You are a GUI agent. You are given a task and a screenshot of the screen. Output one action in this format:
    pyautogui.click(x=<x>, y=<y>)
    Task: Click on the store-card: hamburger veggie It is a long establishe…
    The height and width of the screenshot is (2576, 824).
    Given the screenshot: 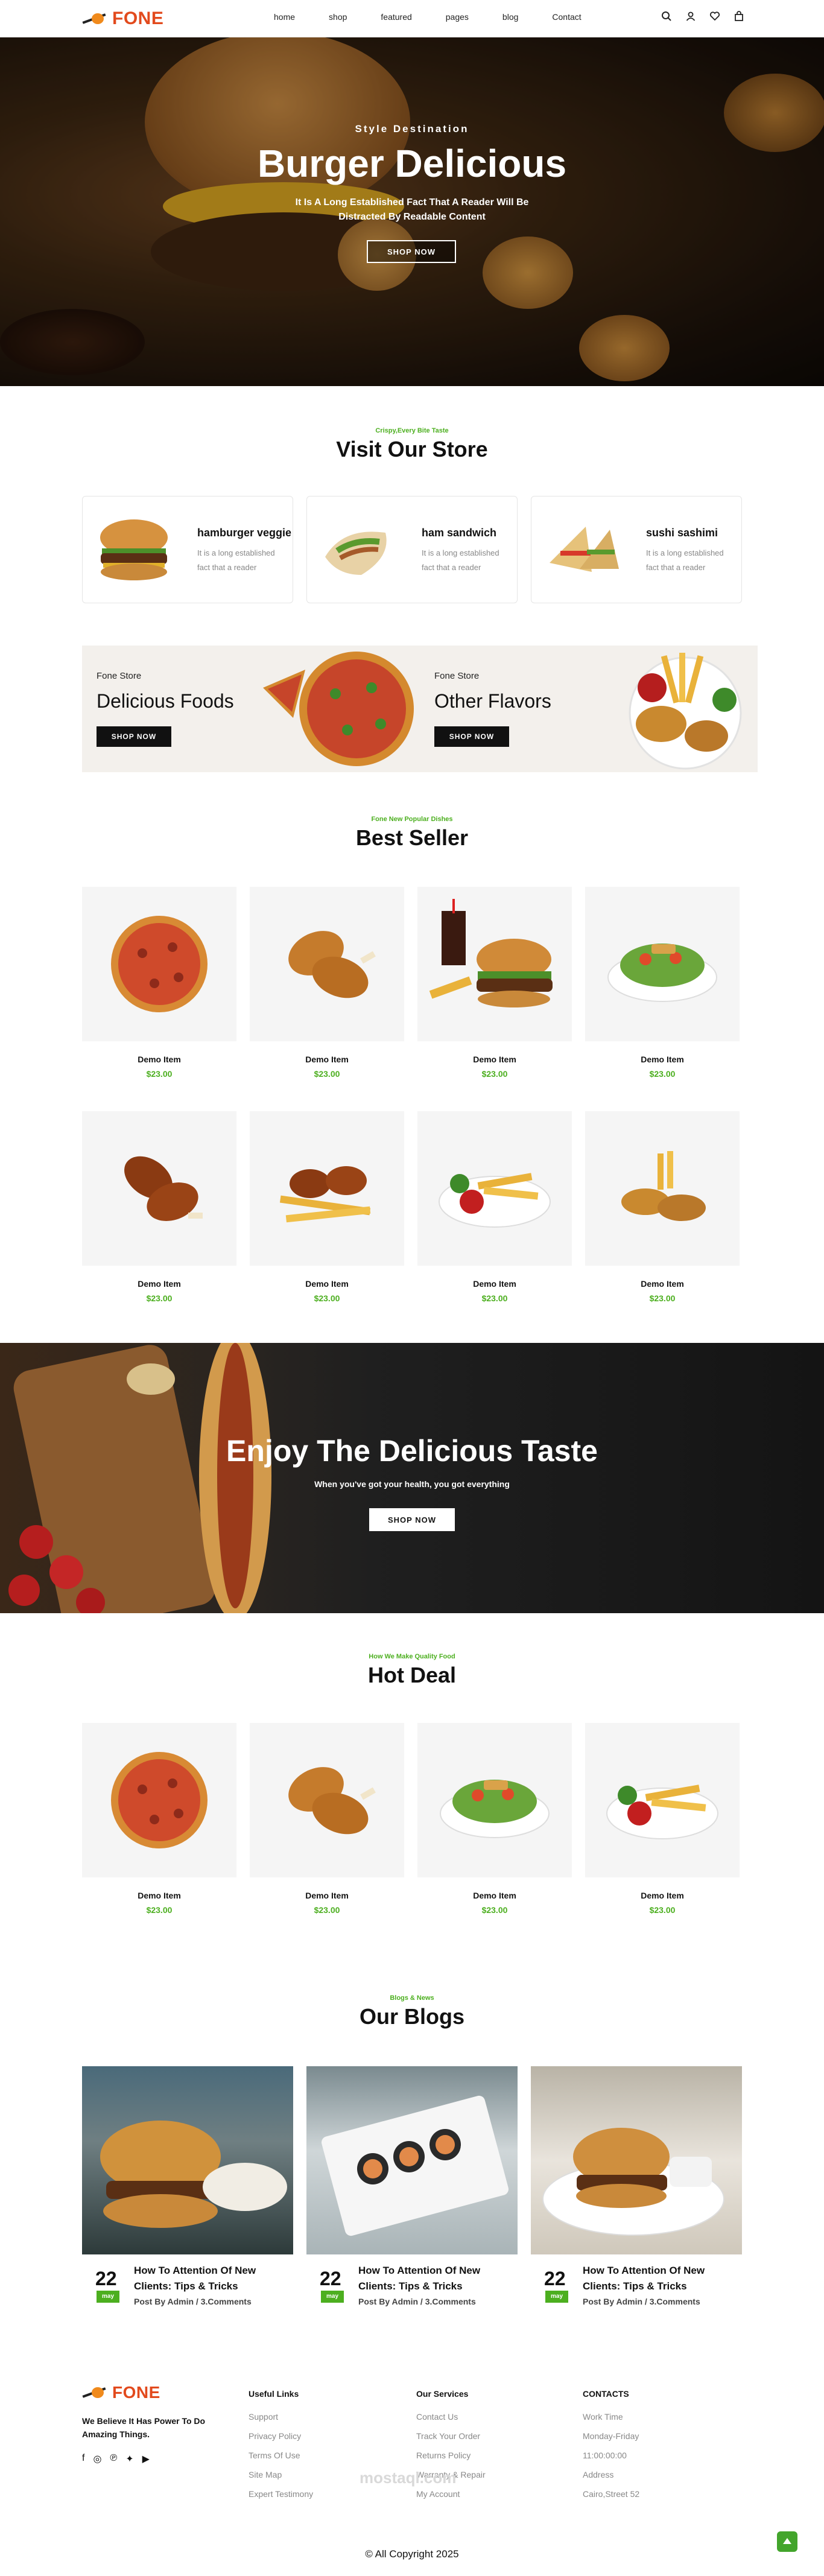 What is the action you would take?
    pyautogui.click(x=187, y=549)
    